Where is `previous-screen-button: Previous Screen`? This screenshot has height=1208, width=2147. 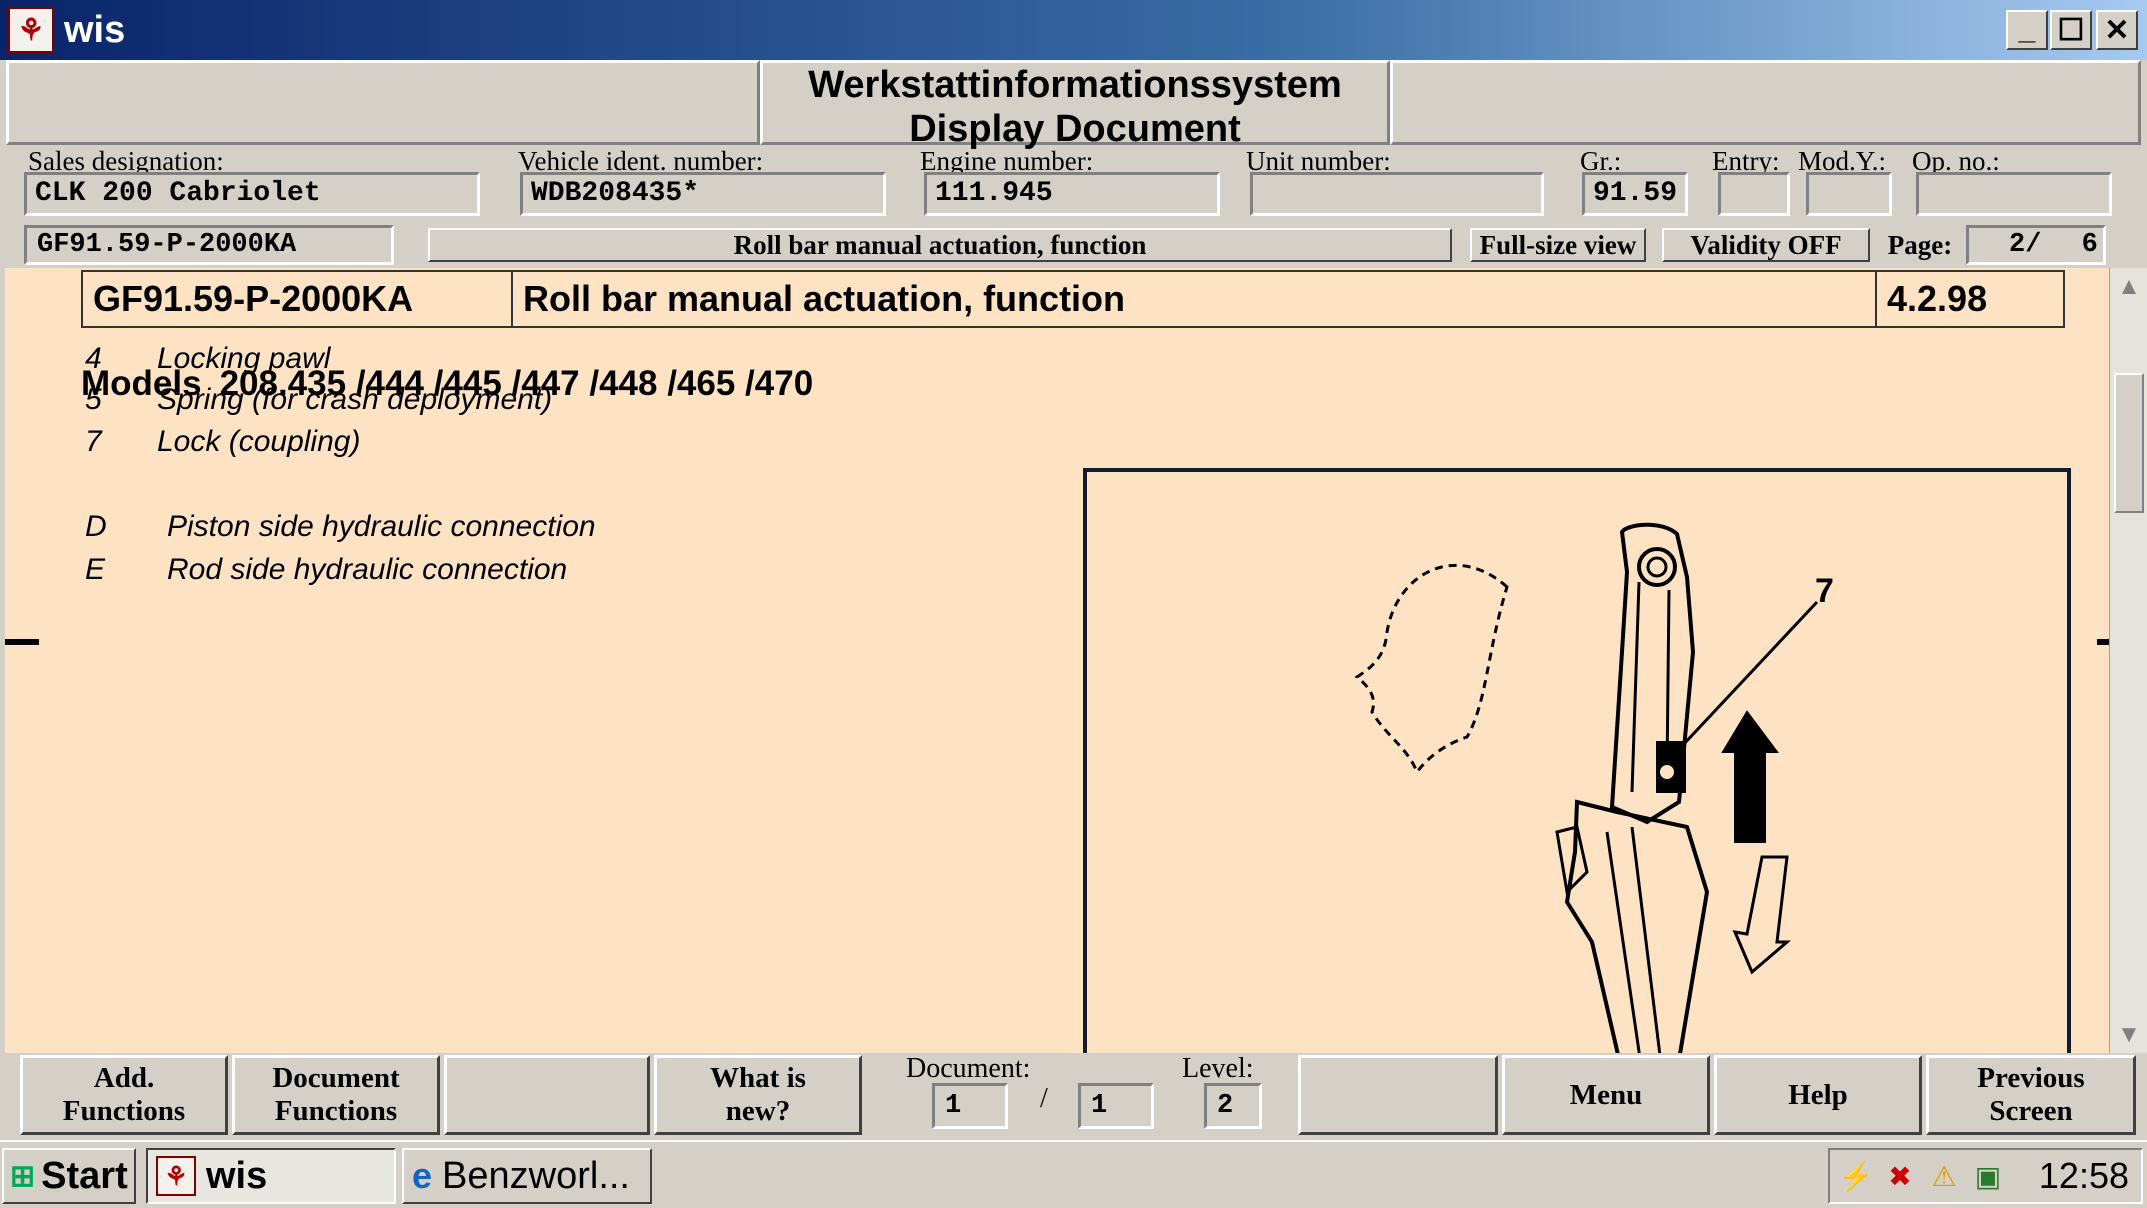
previous-screen-button: Previous Screen is located at coordinates (2031, 1095).